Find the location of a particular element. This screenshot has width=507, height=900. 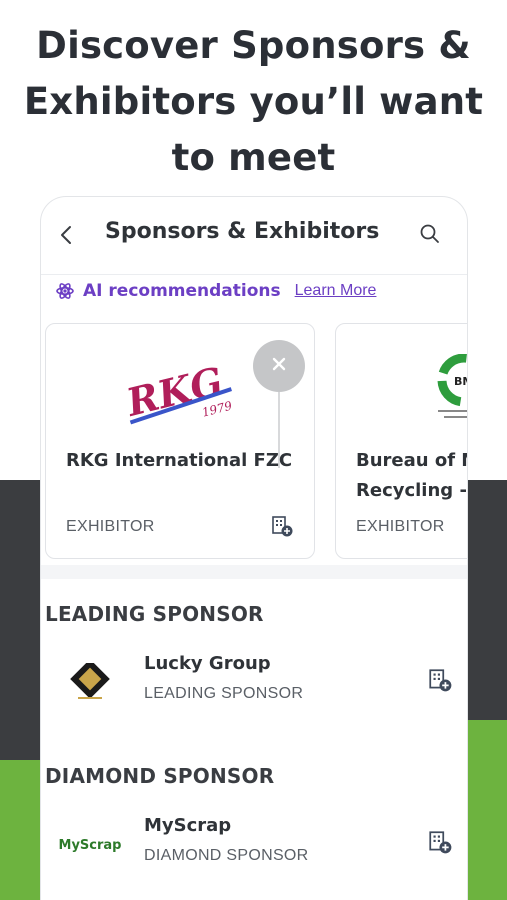

app-header: Sponsors & Exhibitors is located at coordinates (254, 236).